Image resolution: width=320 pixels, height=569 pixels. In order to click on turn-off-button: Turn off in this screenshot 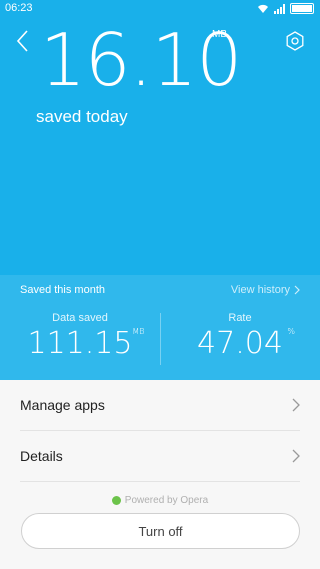, I will do `click(160, 531)`.